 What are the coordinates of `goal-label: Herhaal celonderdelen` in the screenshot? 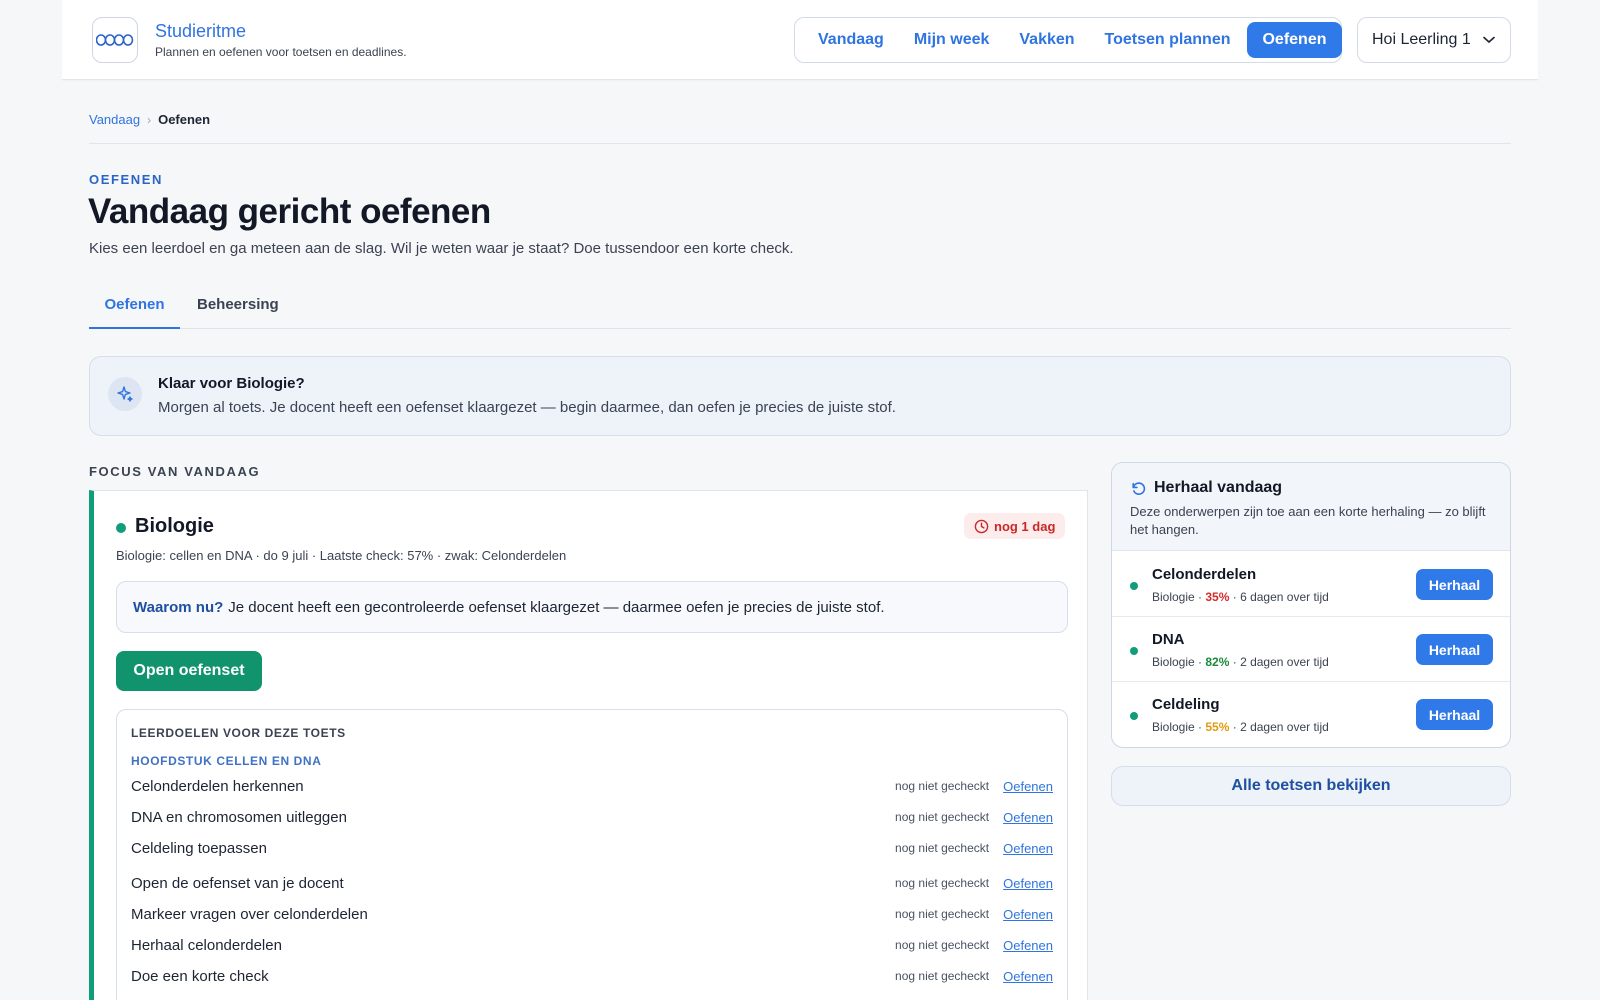 It's located at (206, 945).